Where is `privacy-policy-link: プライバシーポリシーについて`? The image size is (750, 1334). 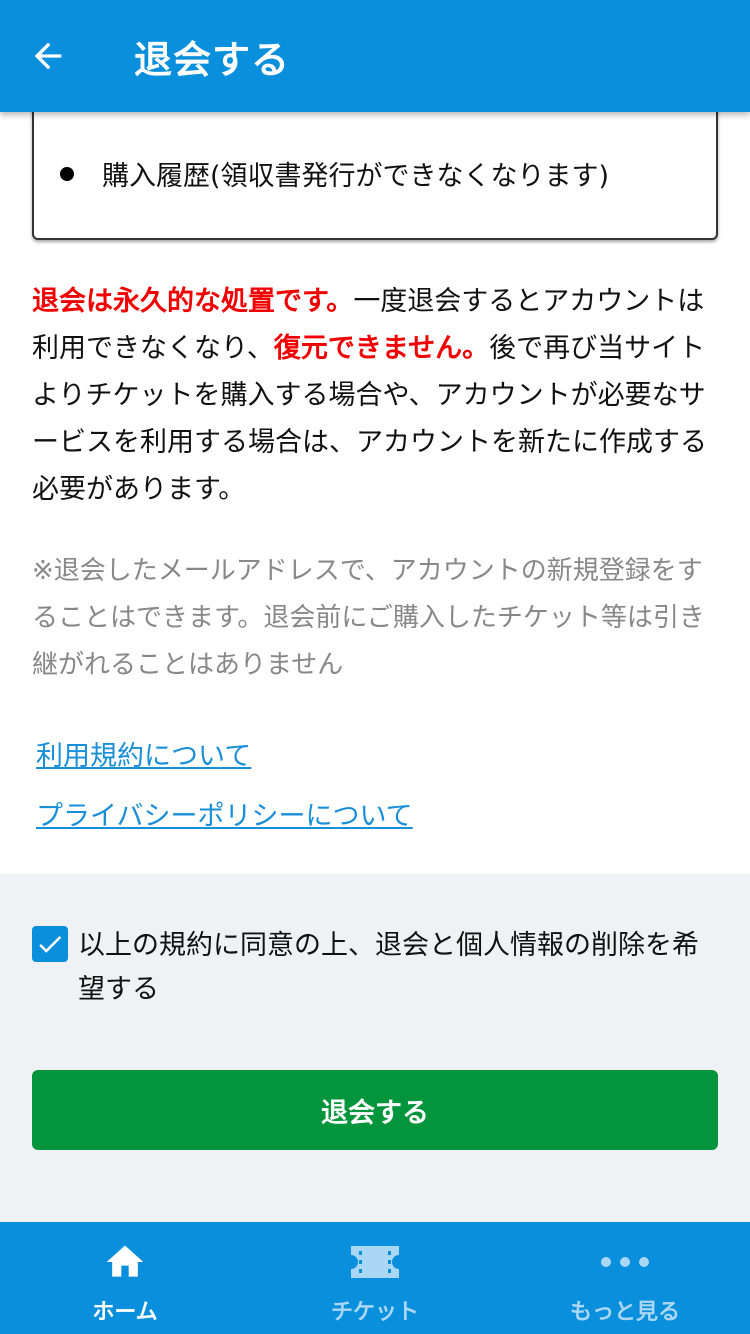 privacy-policy-link: プライバシーポリシーについて is located at coordinates (224, 813).